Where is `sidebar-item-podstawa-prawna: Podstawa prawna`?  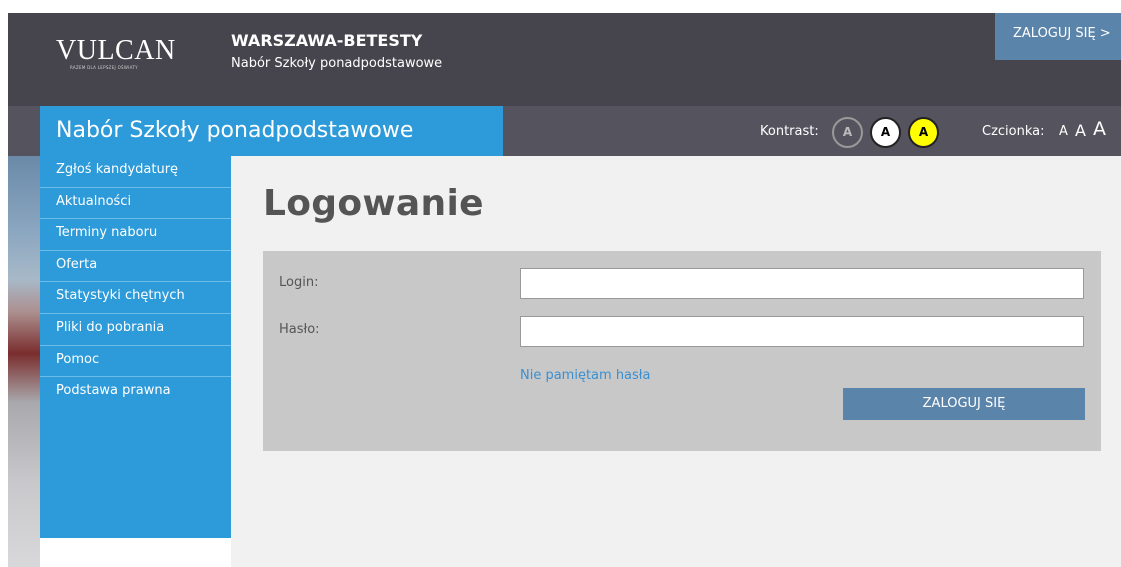
sidebar-item-podstawa-prawna: Podstawa prawna is located at coordinates (135, 393).